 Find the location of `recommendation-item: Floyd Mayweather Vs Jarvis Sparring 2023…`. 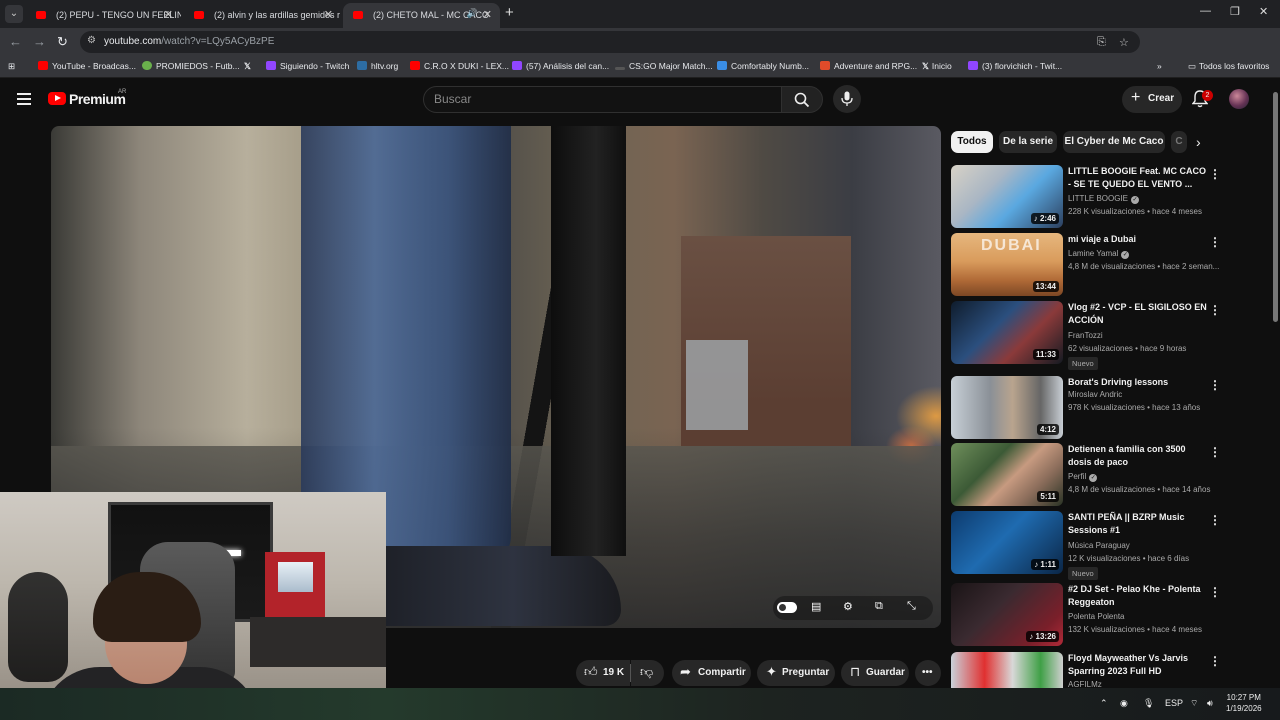

recommendation-item: Floyd Mayweather Vs Jarvis Sparring 2023… is located at coordinates (1111, 670).